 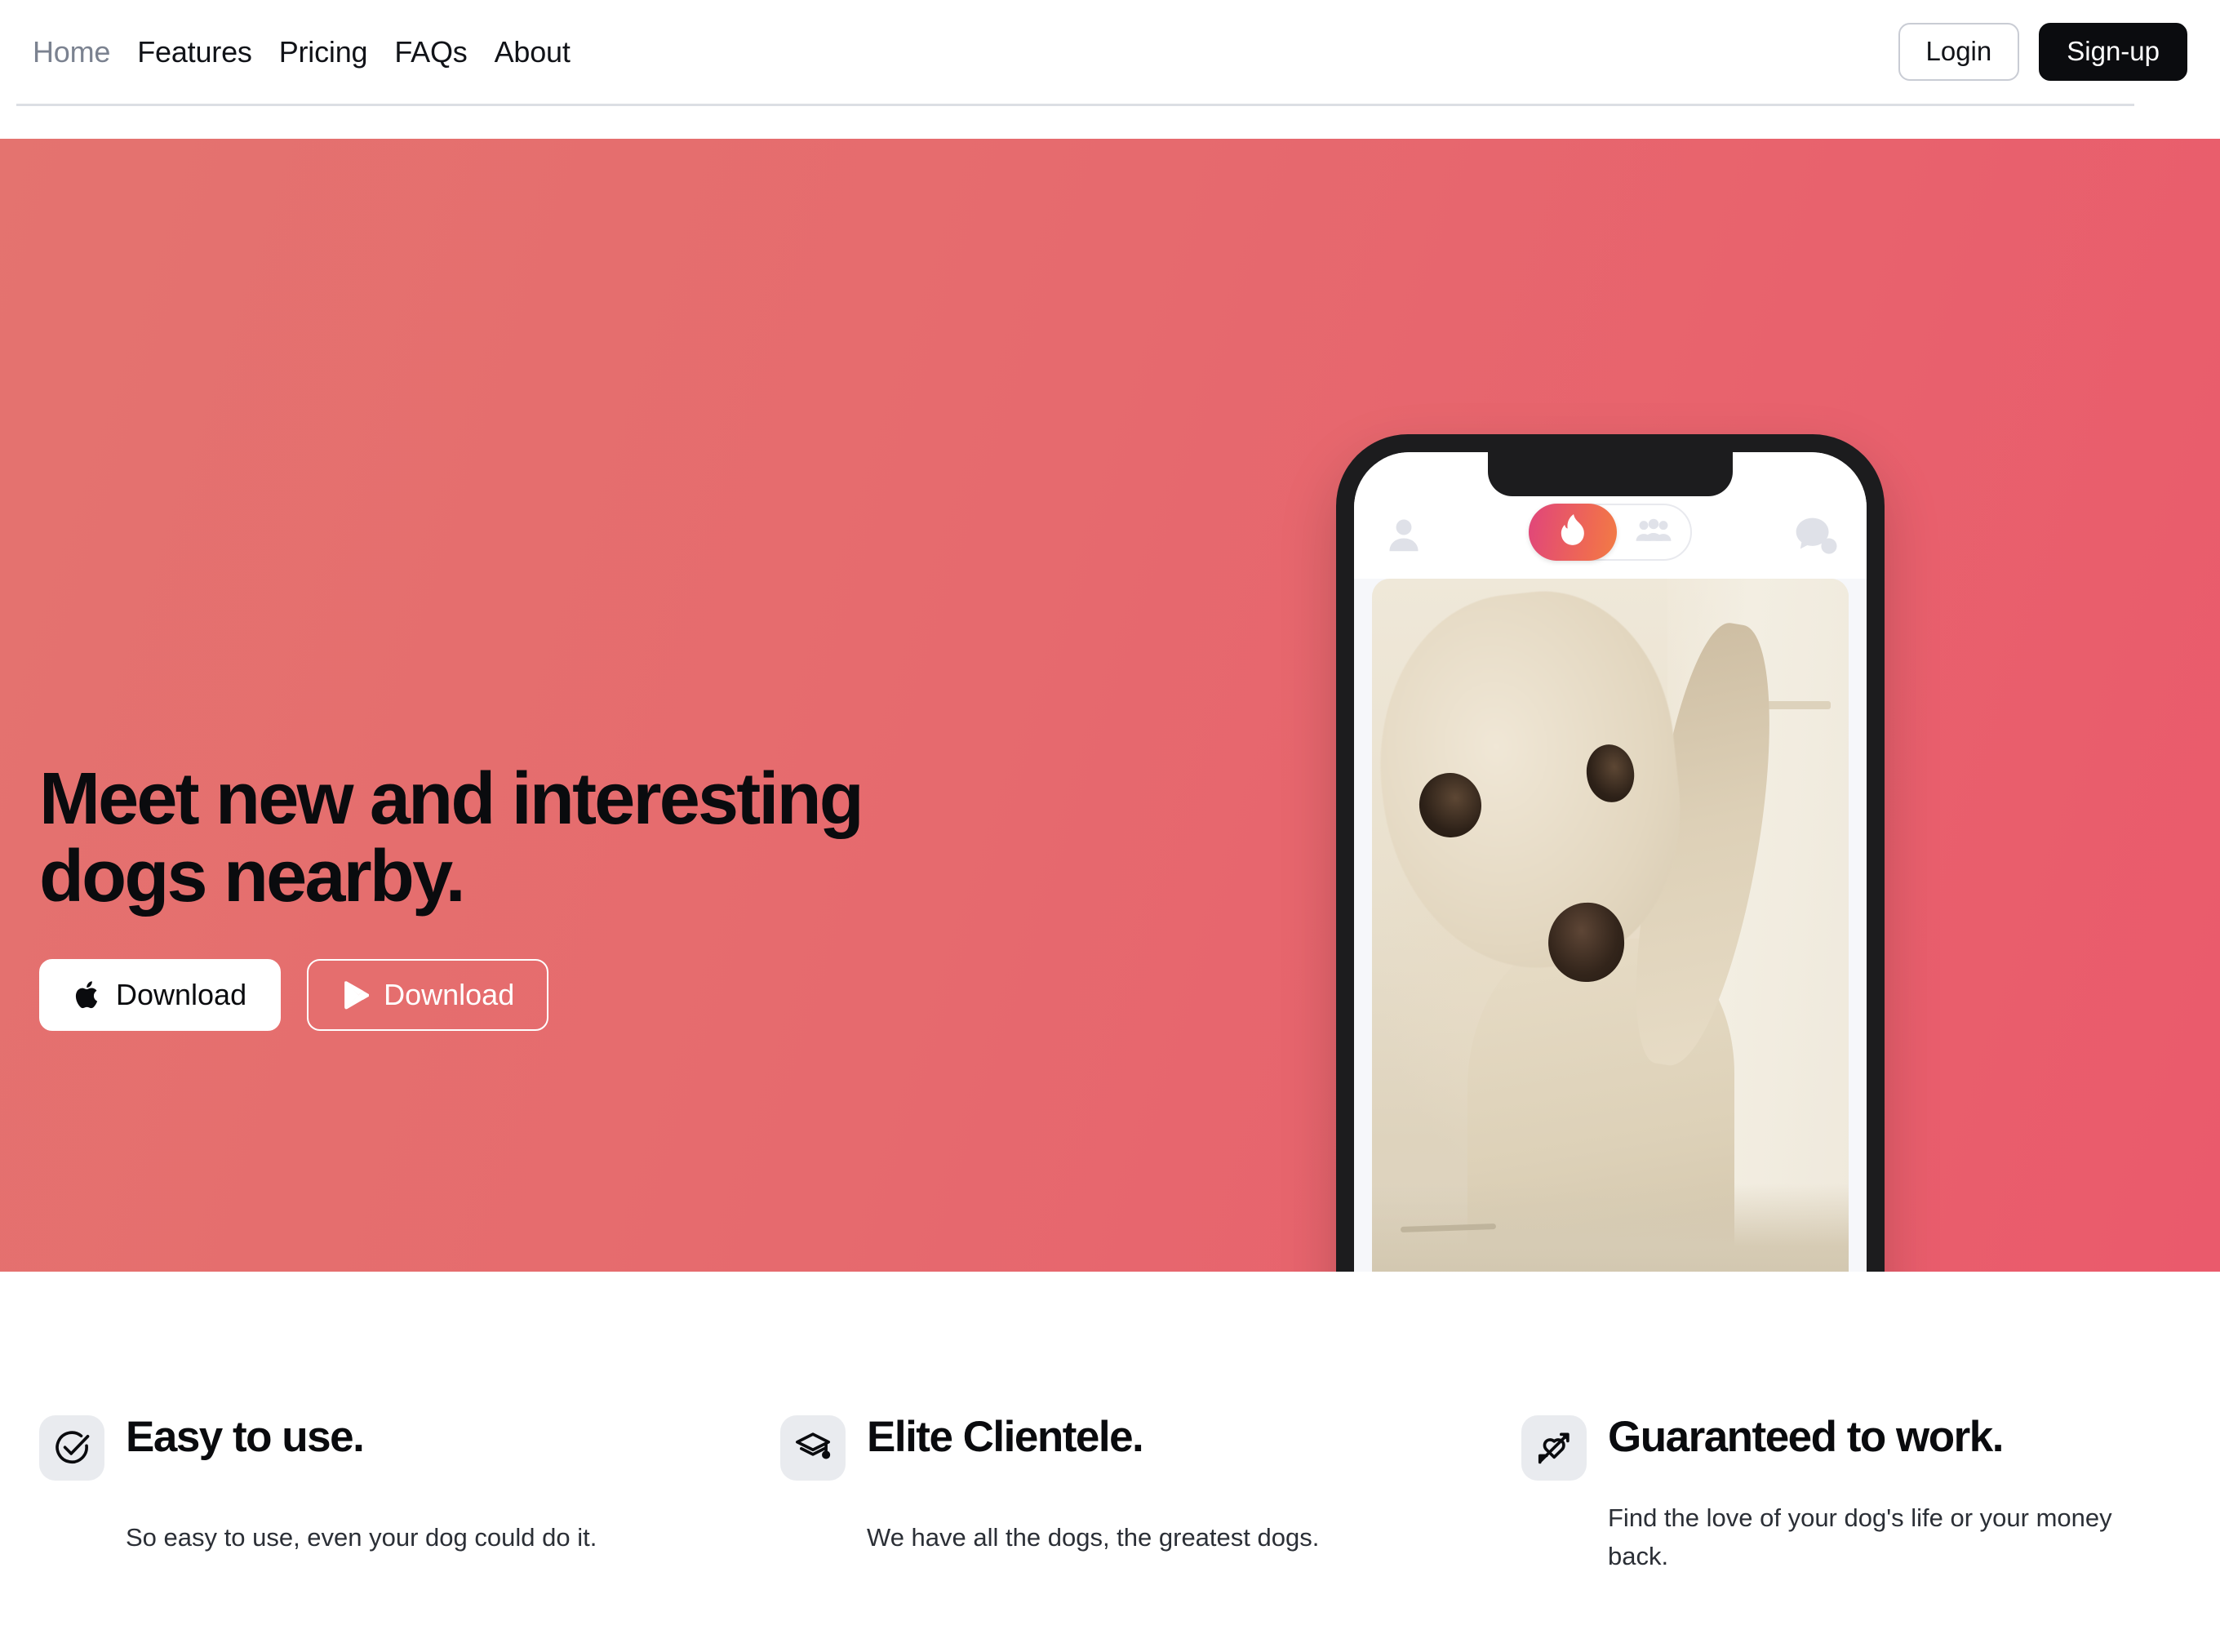 What do you see at coordinates (71, 1448) in the screenshot?
I see `check-circle-icon` at bounding box center [71, 1448].